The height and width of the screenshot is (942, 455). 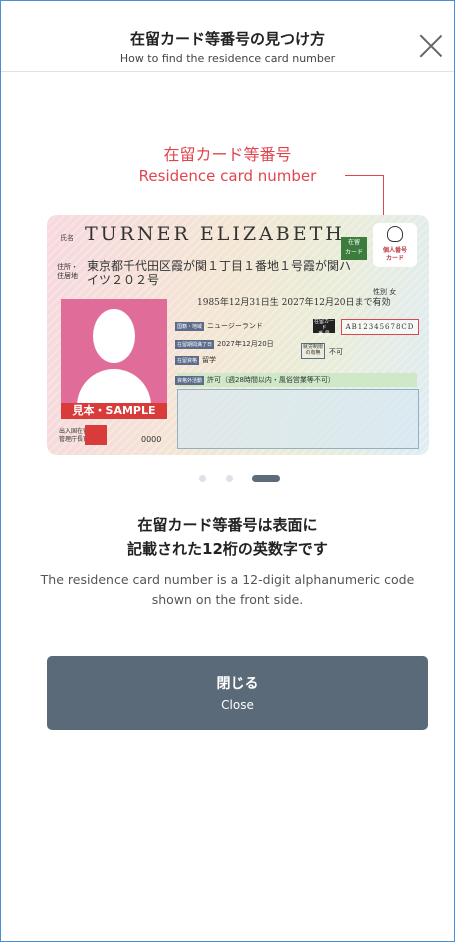 I want to click on description-ja-line2: 記載された12桁の英数字です, so click(x=227, y=549).